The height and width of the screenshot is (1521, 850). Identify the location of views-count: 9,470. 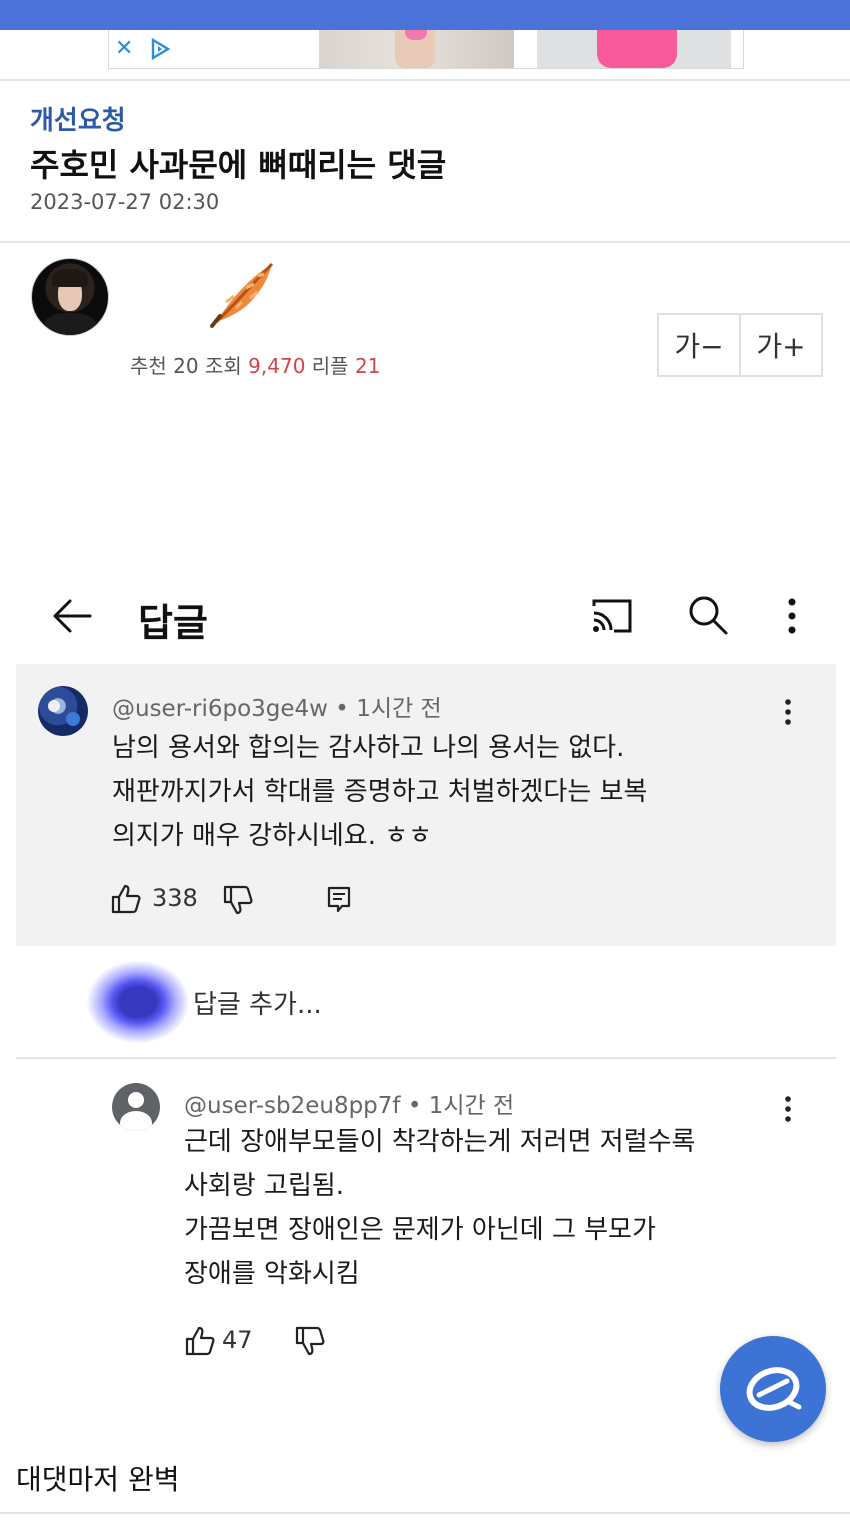
(277, 366).